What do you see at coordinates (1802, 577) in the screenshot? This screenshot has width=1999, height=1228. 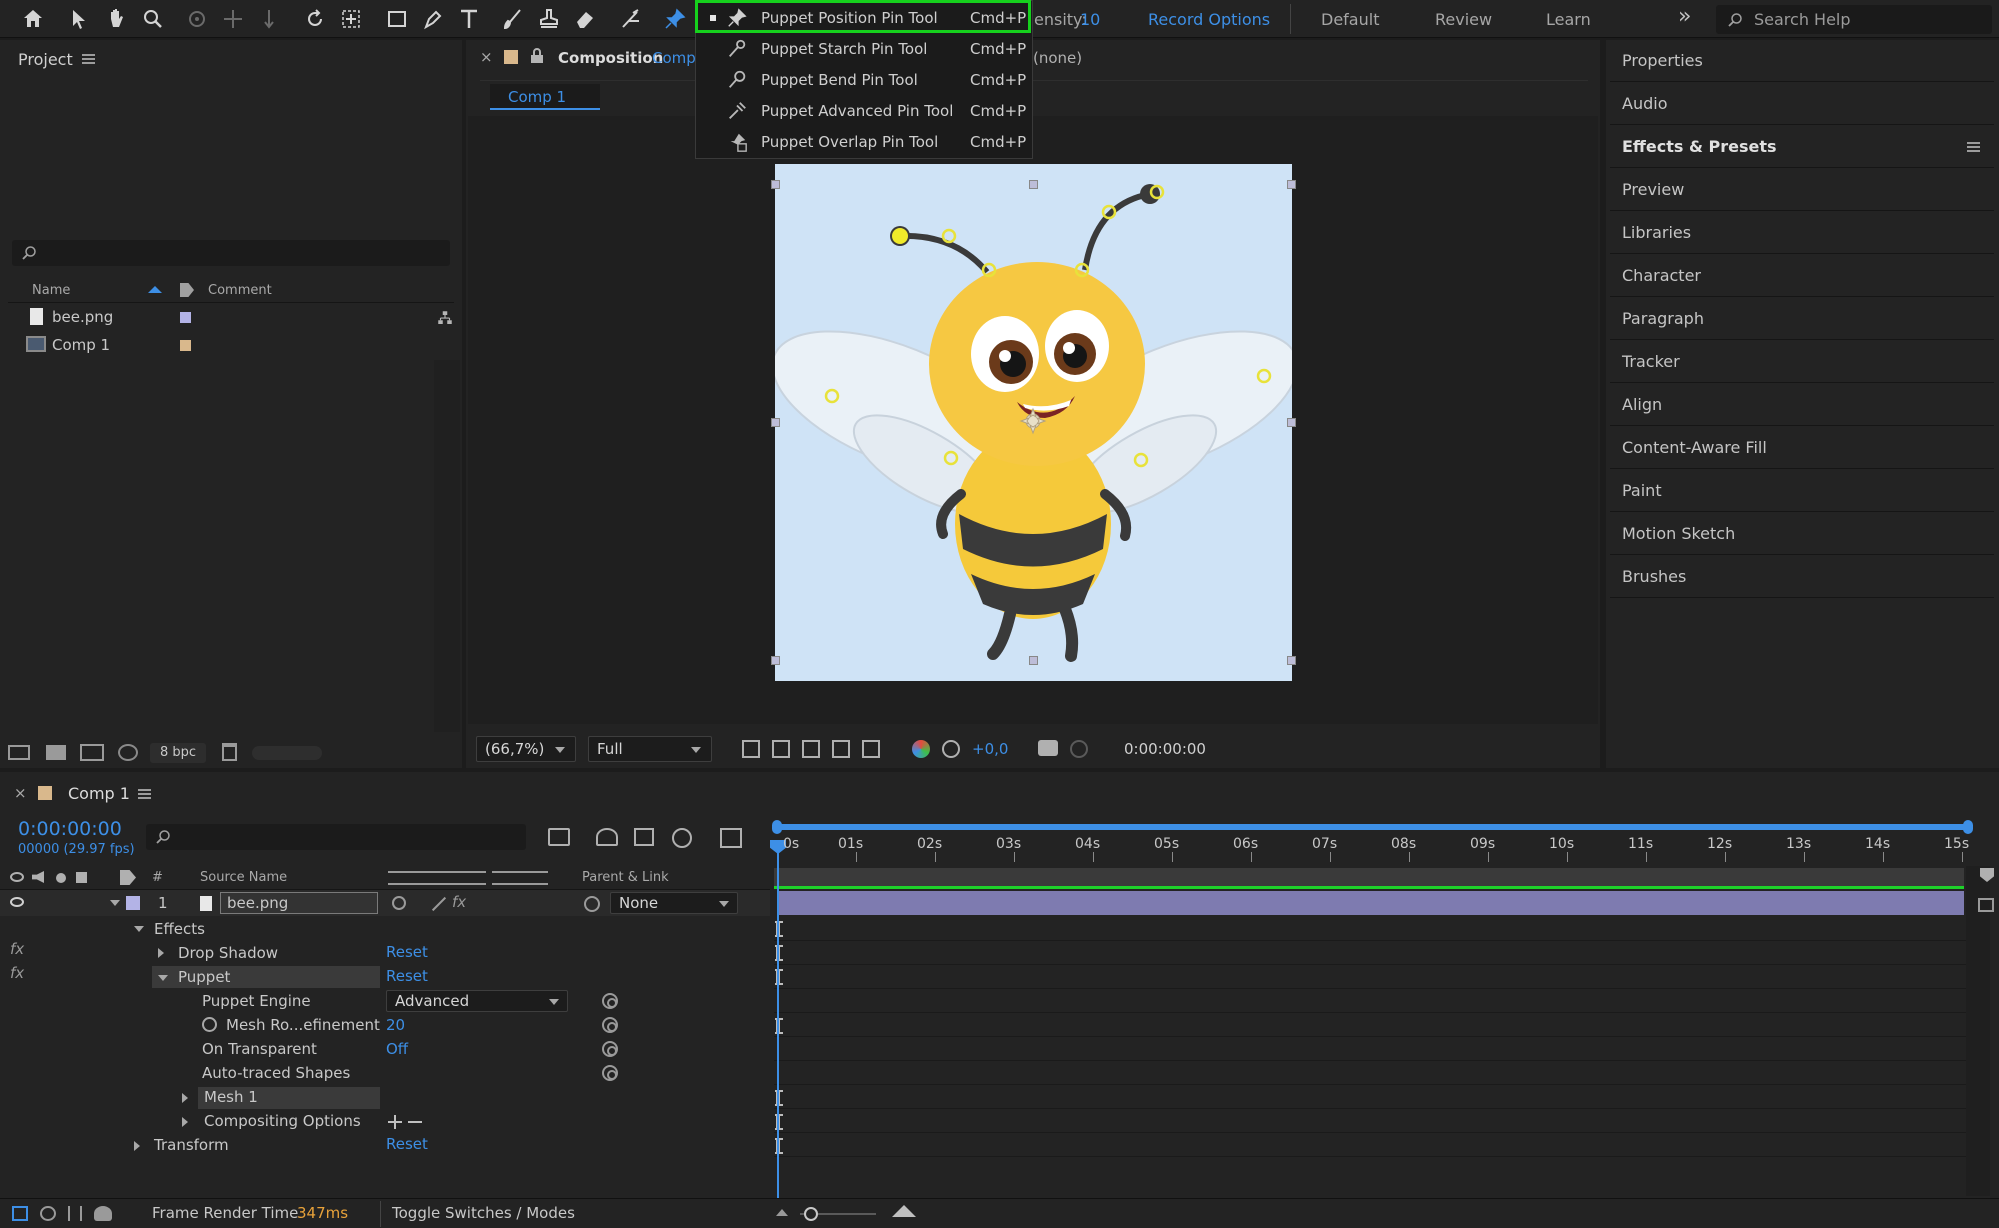 I see `panel-brushes: Brushes` at bounding box center [1802, 577].